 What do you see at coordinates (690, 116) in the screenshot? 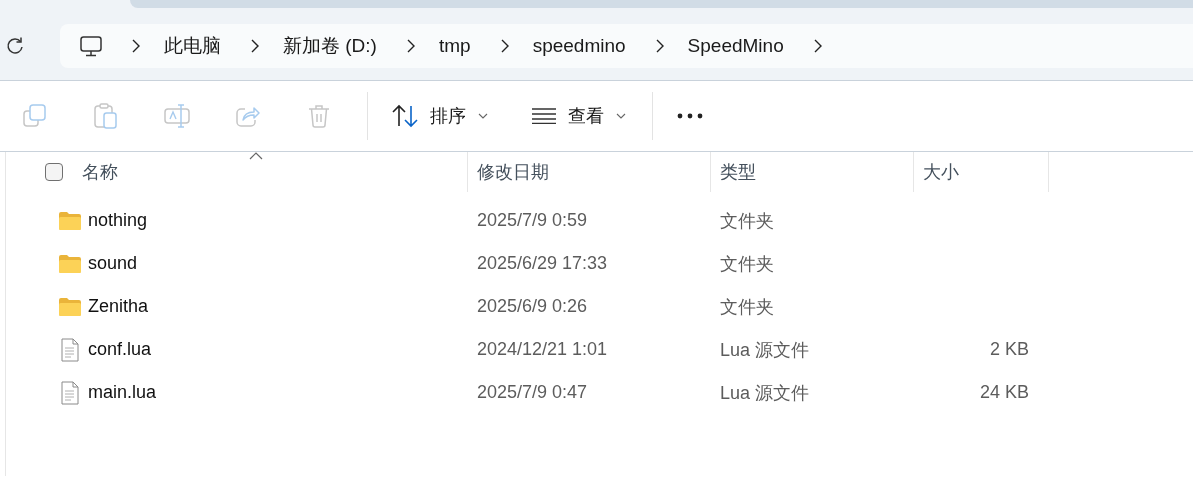
I see `more-icon` at bounding box center [690, 116].